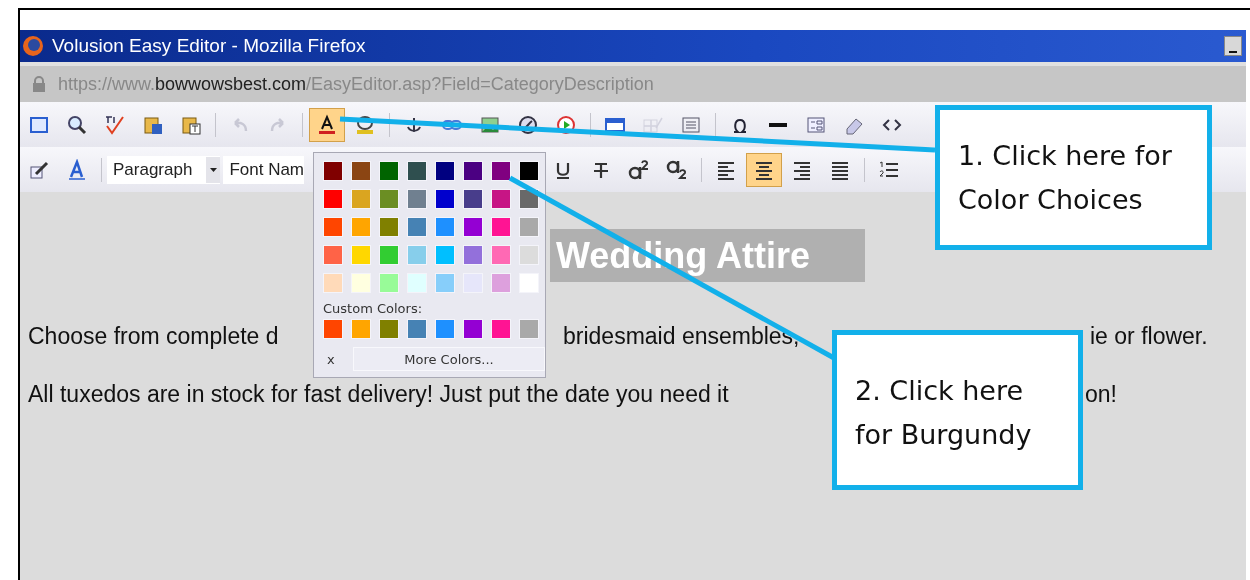 The width and height of the screenshot is (1250, 580). What do you see at coordinates (939, 390) in the screenshot?
I see `callout-text: 2. Click here` at bounding box center [939, 390].